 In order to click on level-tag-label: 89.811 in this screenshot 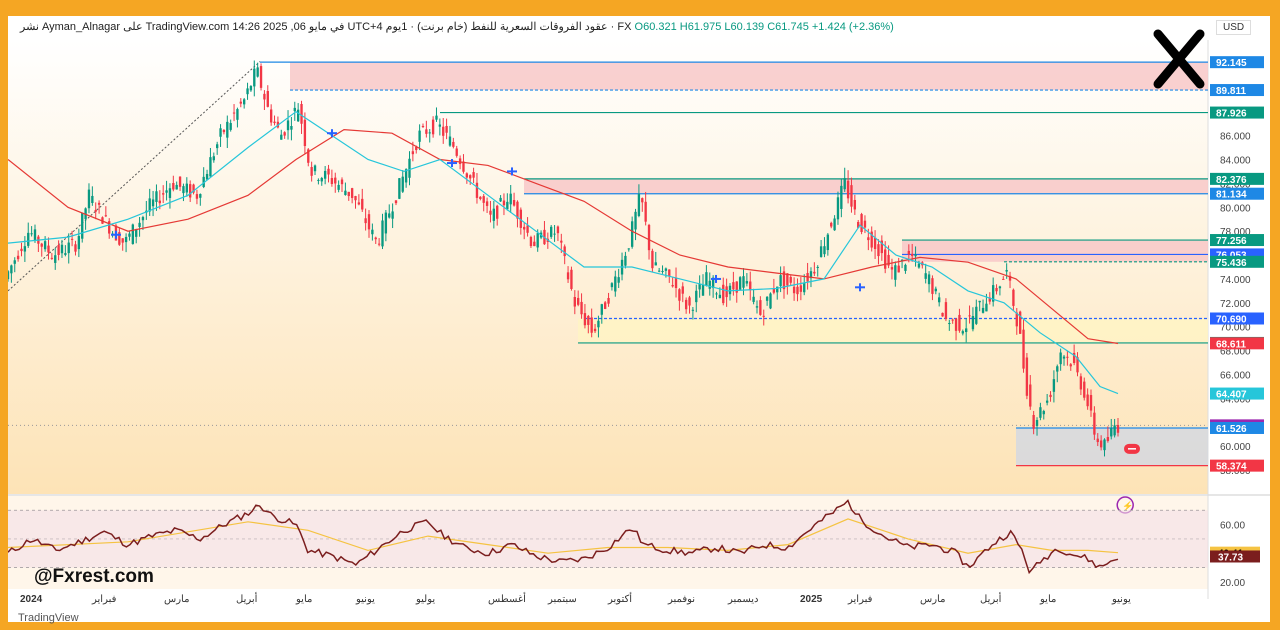, I will do `click(1231, 91)`.